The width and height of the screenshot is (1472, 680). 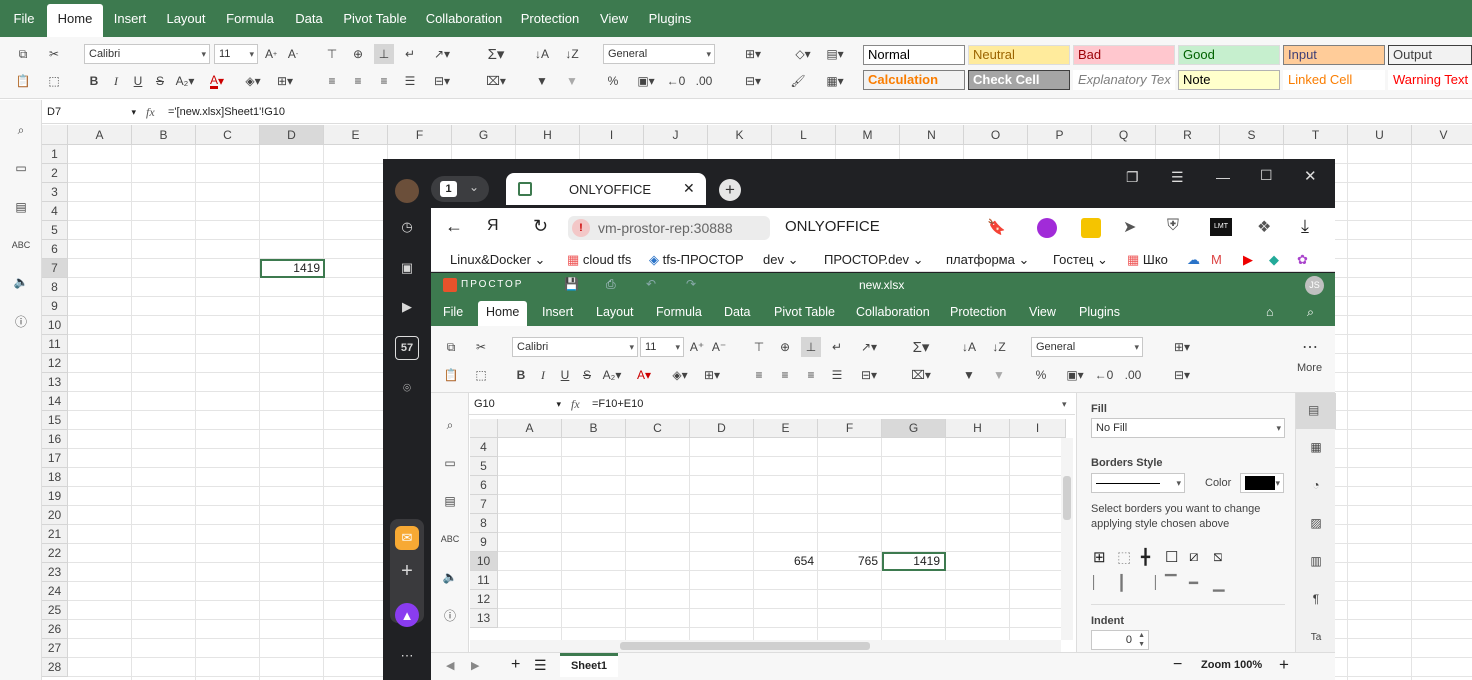 I want to click on inner-column-header-F: F, so click(x=850, y=428).